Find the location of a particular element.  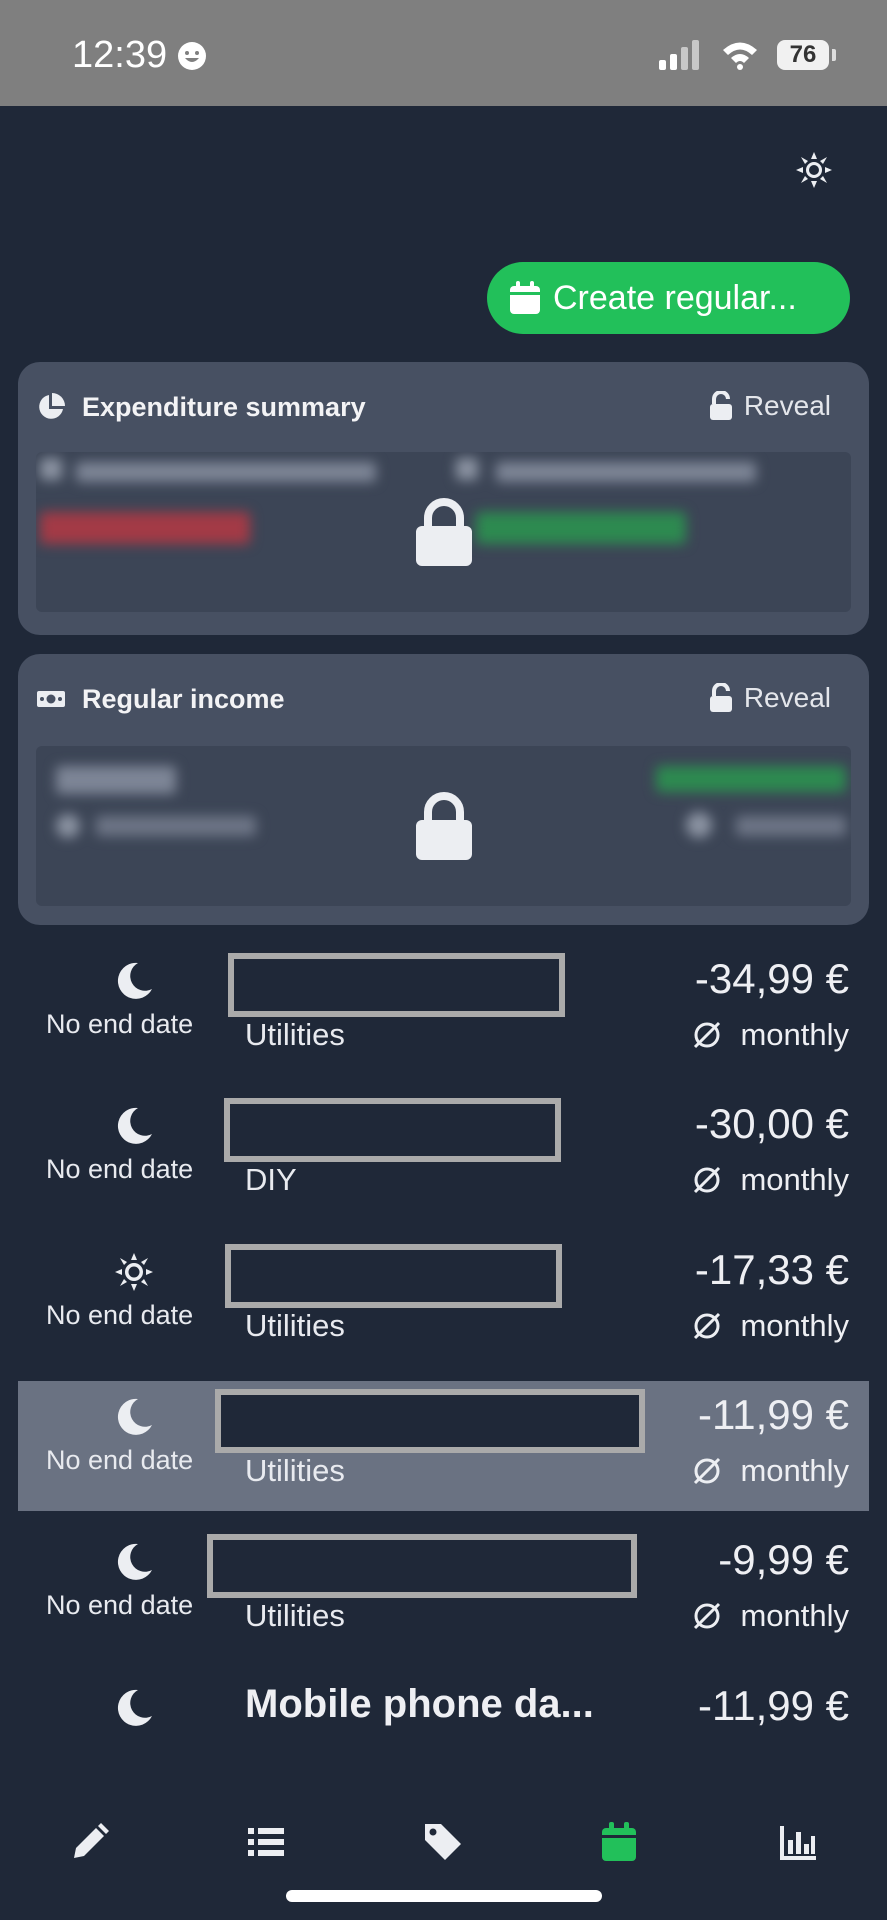

list-item: No end date Utilities -34,99 € monthly is located at coordinates (443, 1010).